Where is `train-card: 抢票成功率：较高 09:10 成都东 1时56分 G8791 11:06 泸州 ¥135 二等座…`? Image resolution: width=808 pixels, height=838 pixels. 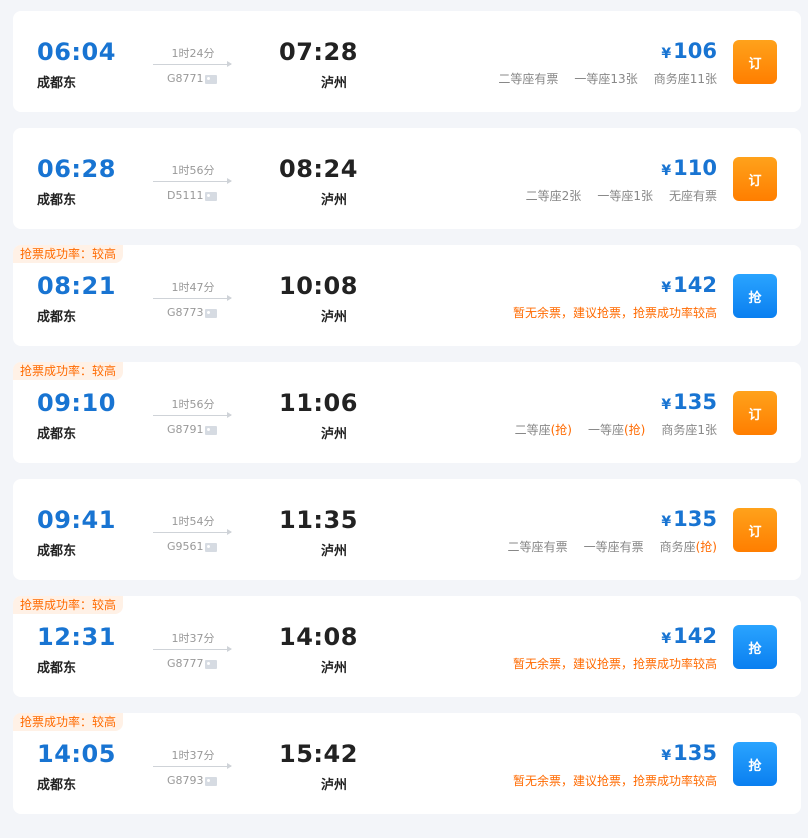
train-card: 抢票成功率：较高 09:10 成都东 1时56分 G8791 11:06 泸州 ¥135 二等座… is located at coordinates (407, 412).